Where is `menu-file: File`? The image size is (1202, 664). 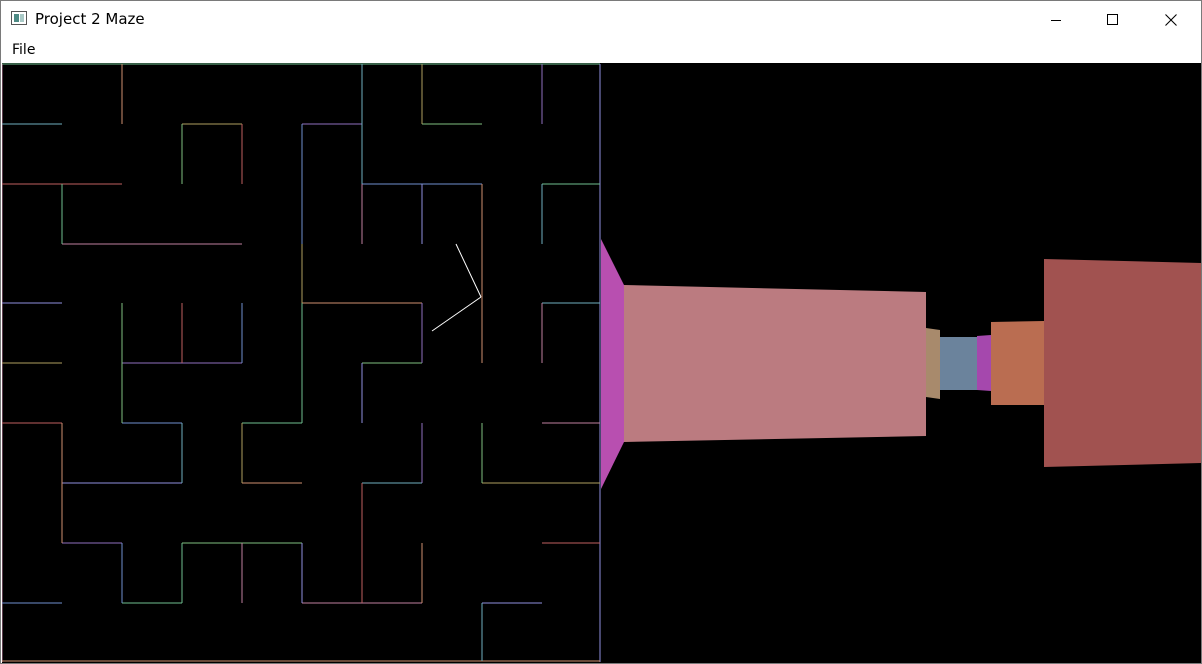
menu-file: File is located at coordinates (23, 50).